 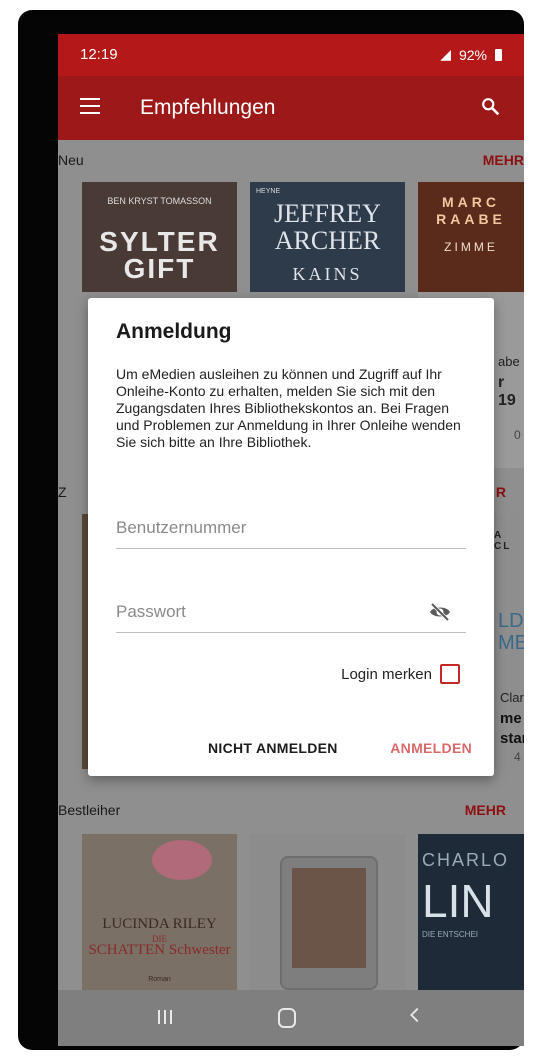 What do you see at coordinates (174, 331) in the screenshot?
I see `dialog-title: Anmeldung` at bounding box center [174, 331].